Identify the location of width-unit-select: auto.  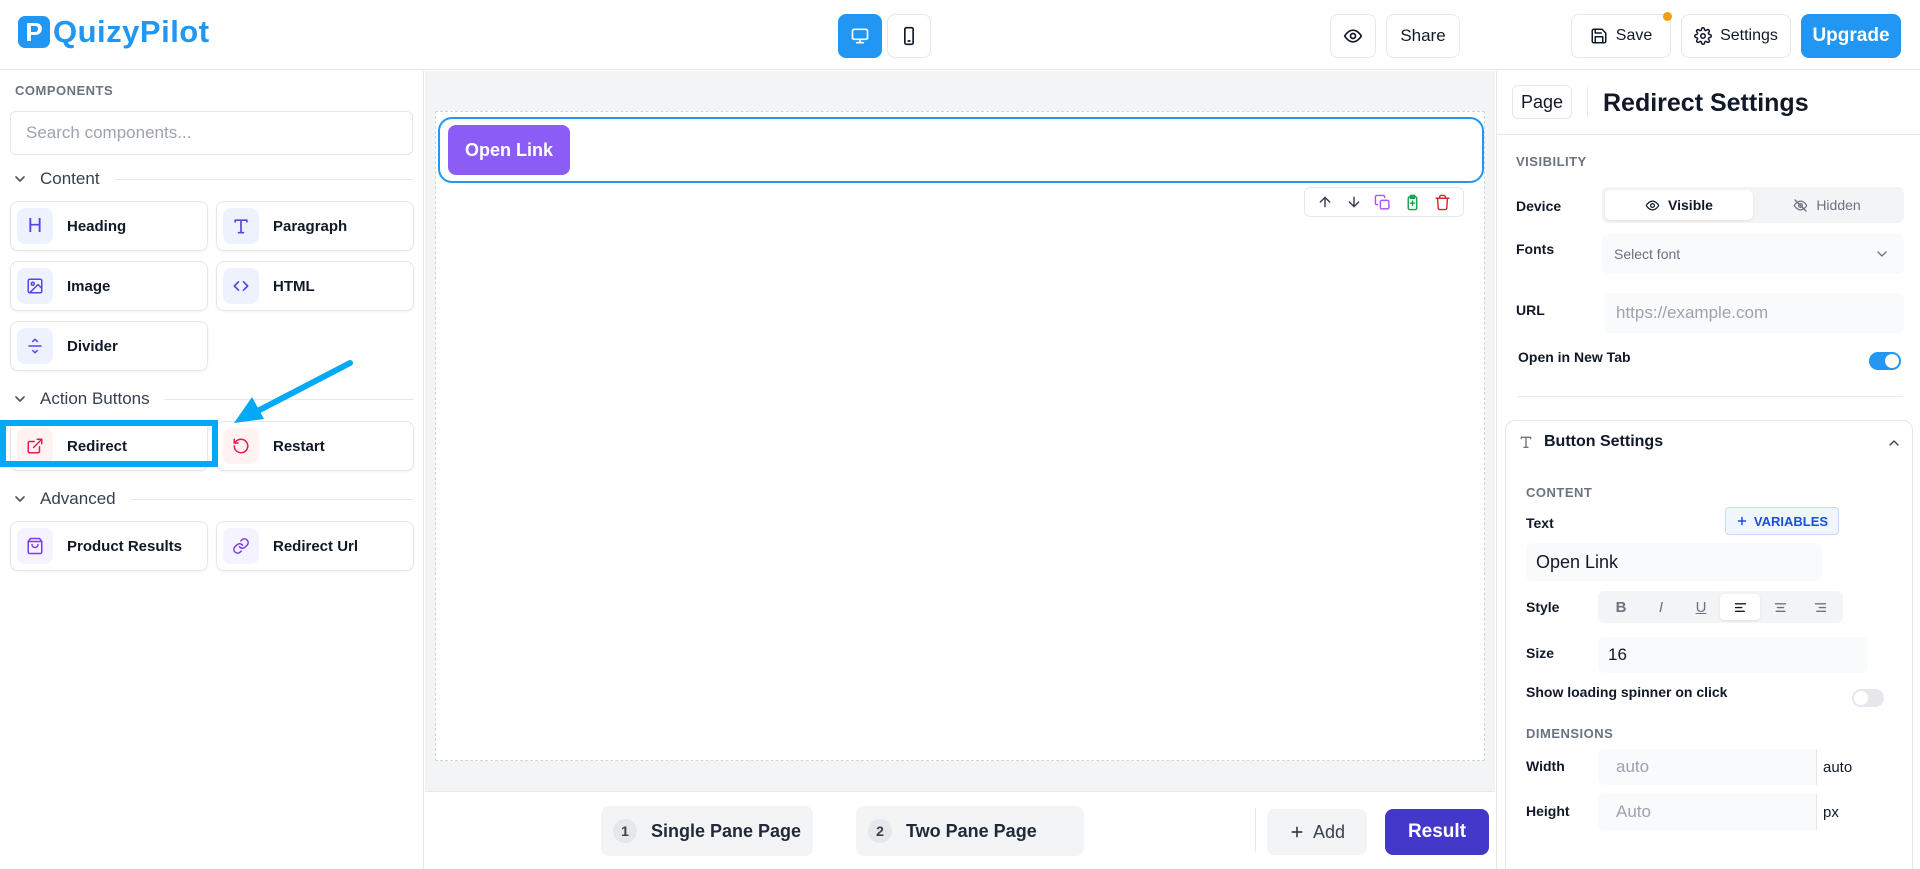
(1842, 767).